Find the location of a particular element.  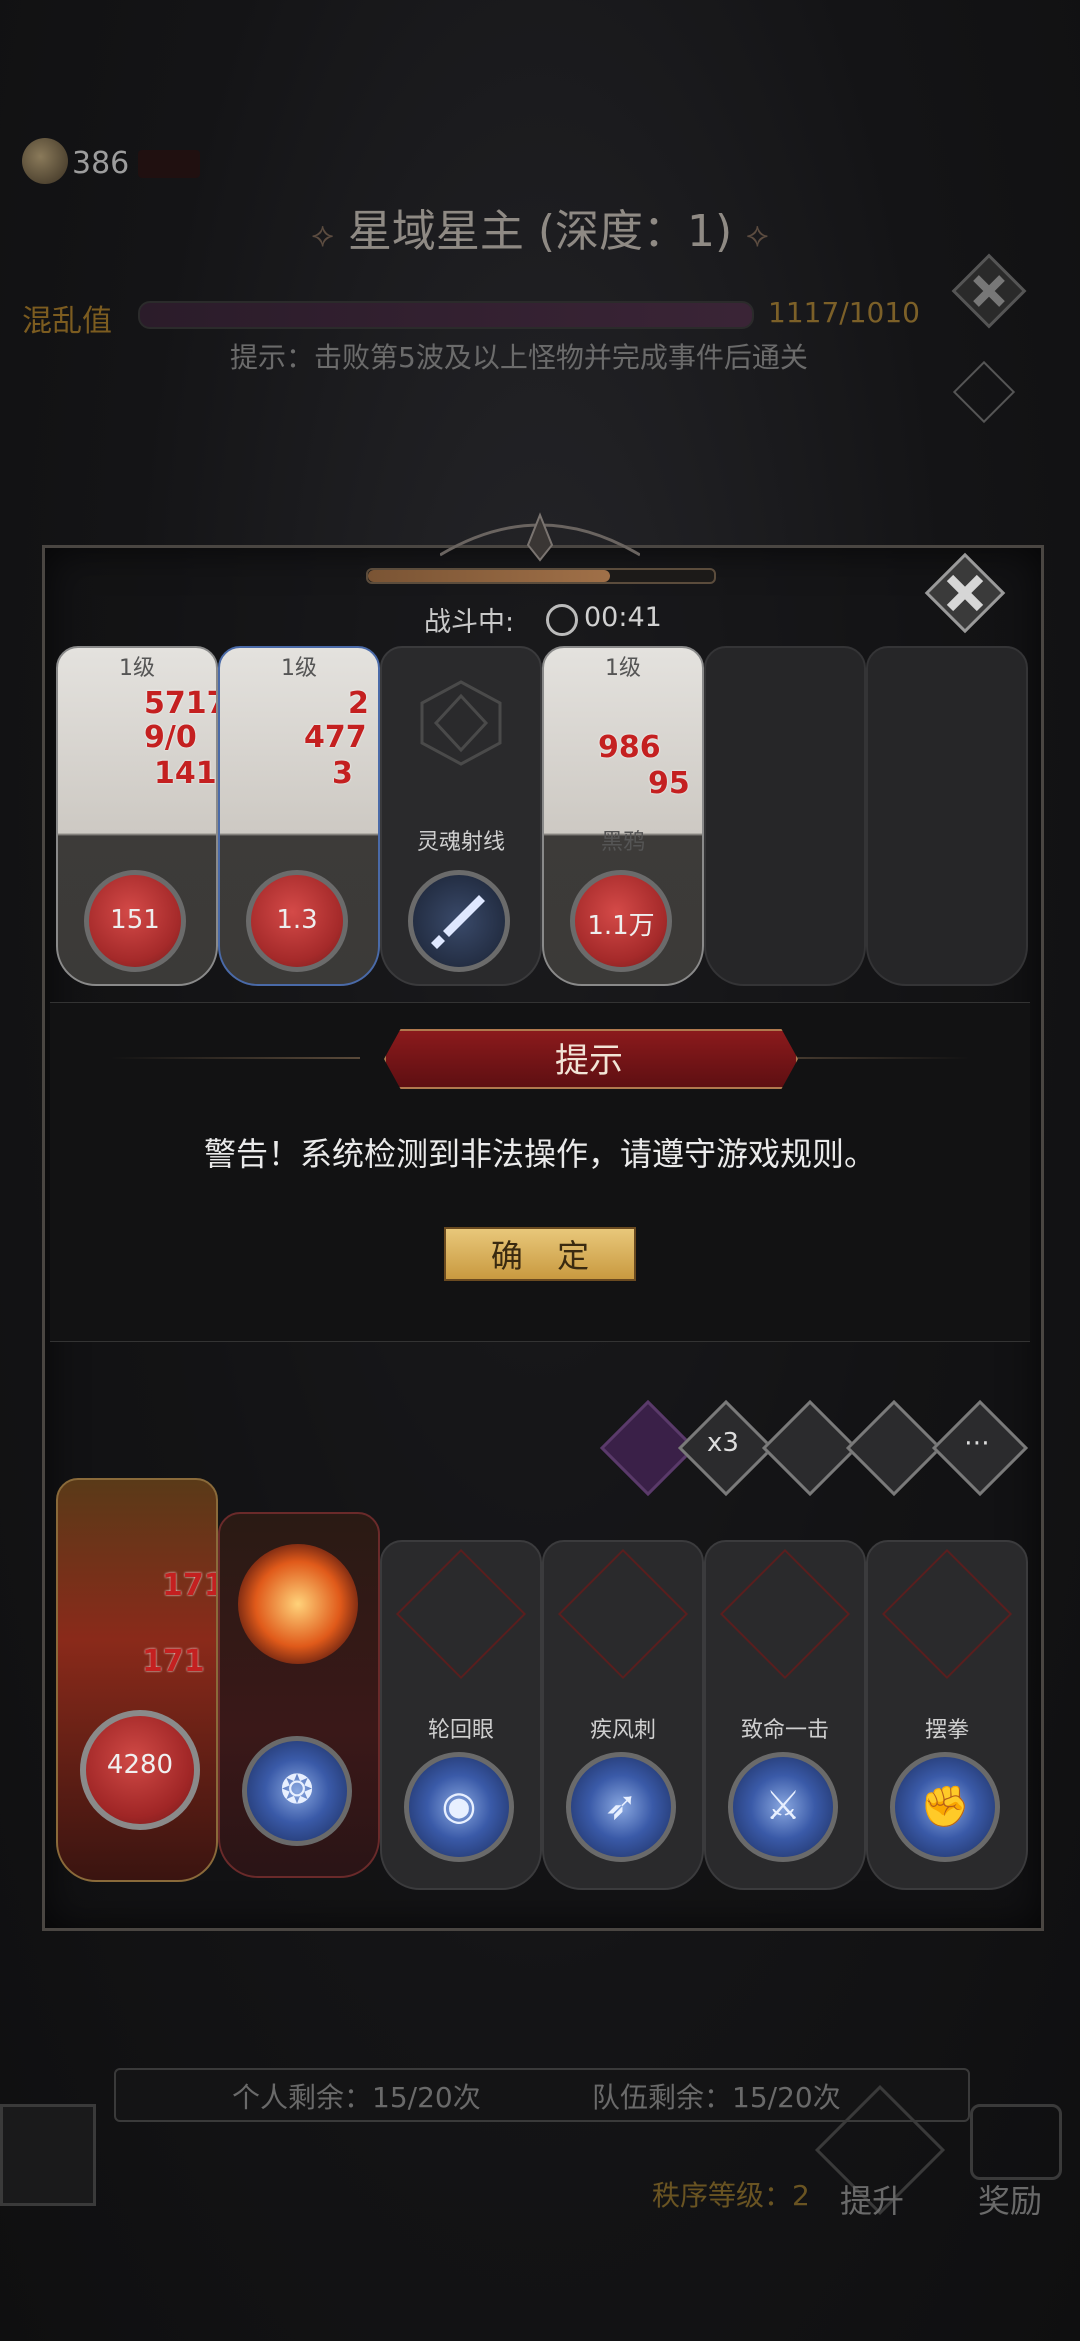

skill-card-gale-thrust: 疾风刺 ➶ is located at coordinates (623, 1715).